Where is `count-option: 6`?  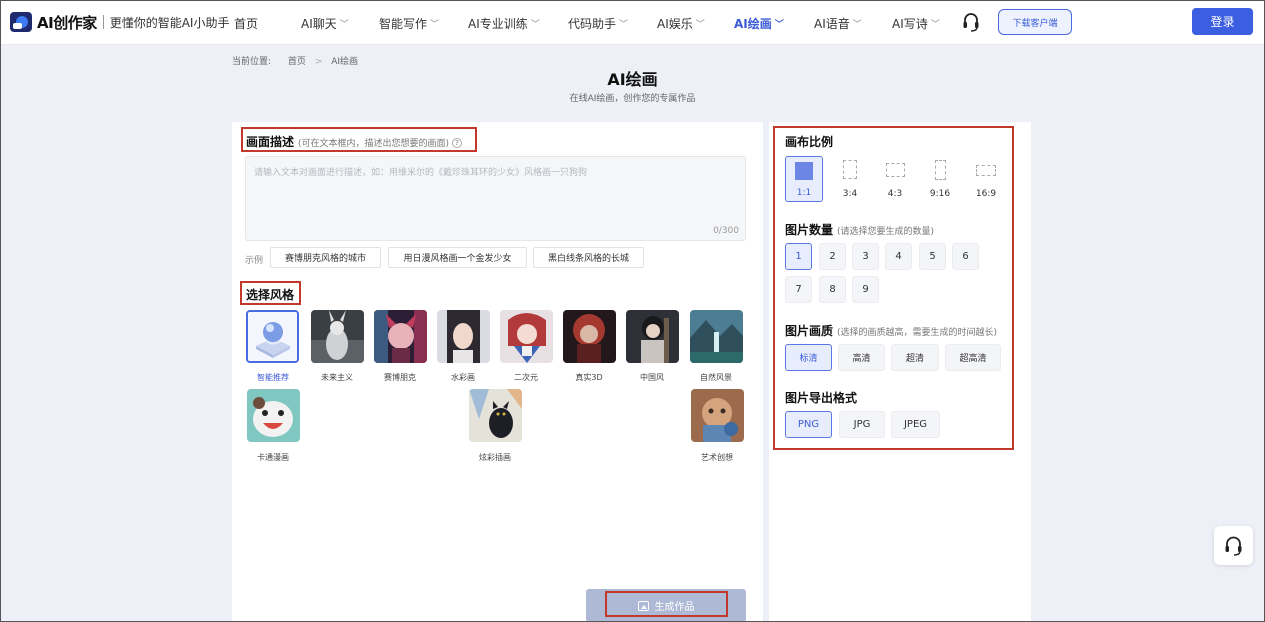
count-option: 6 is located at coordinates (965, 256).